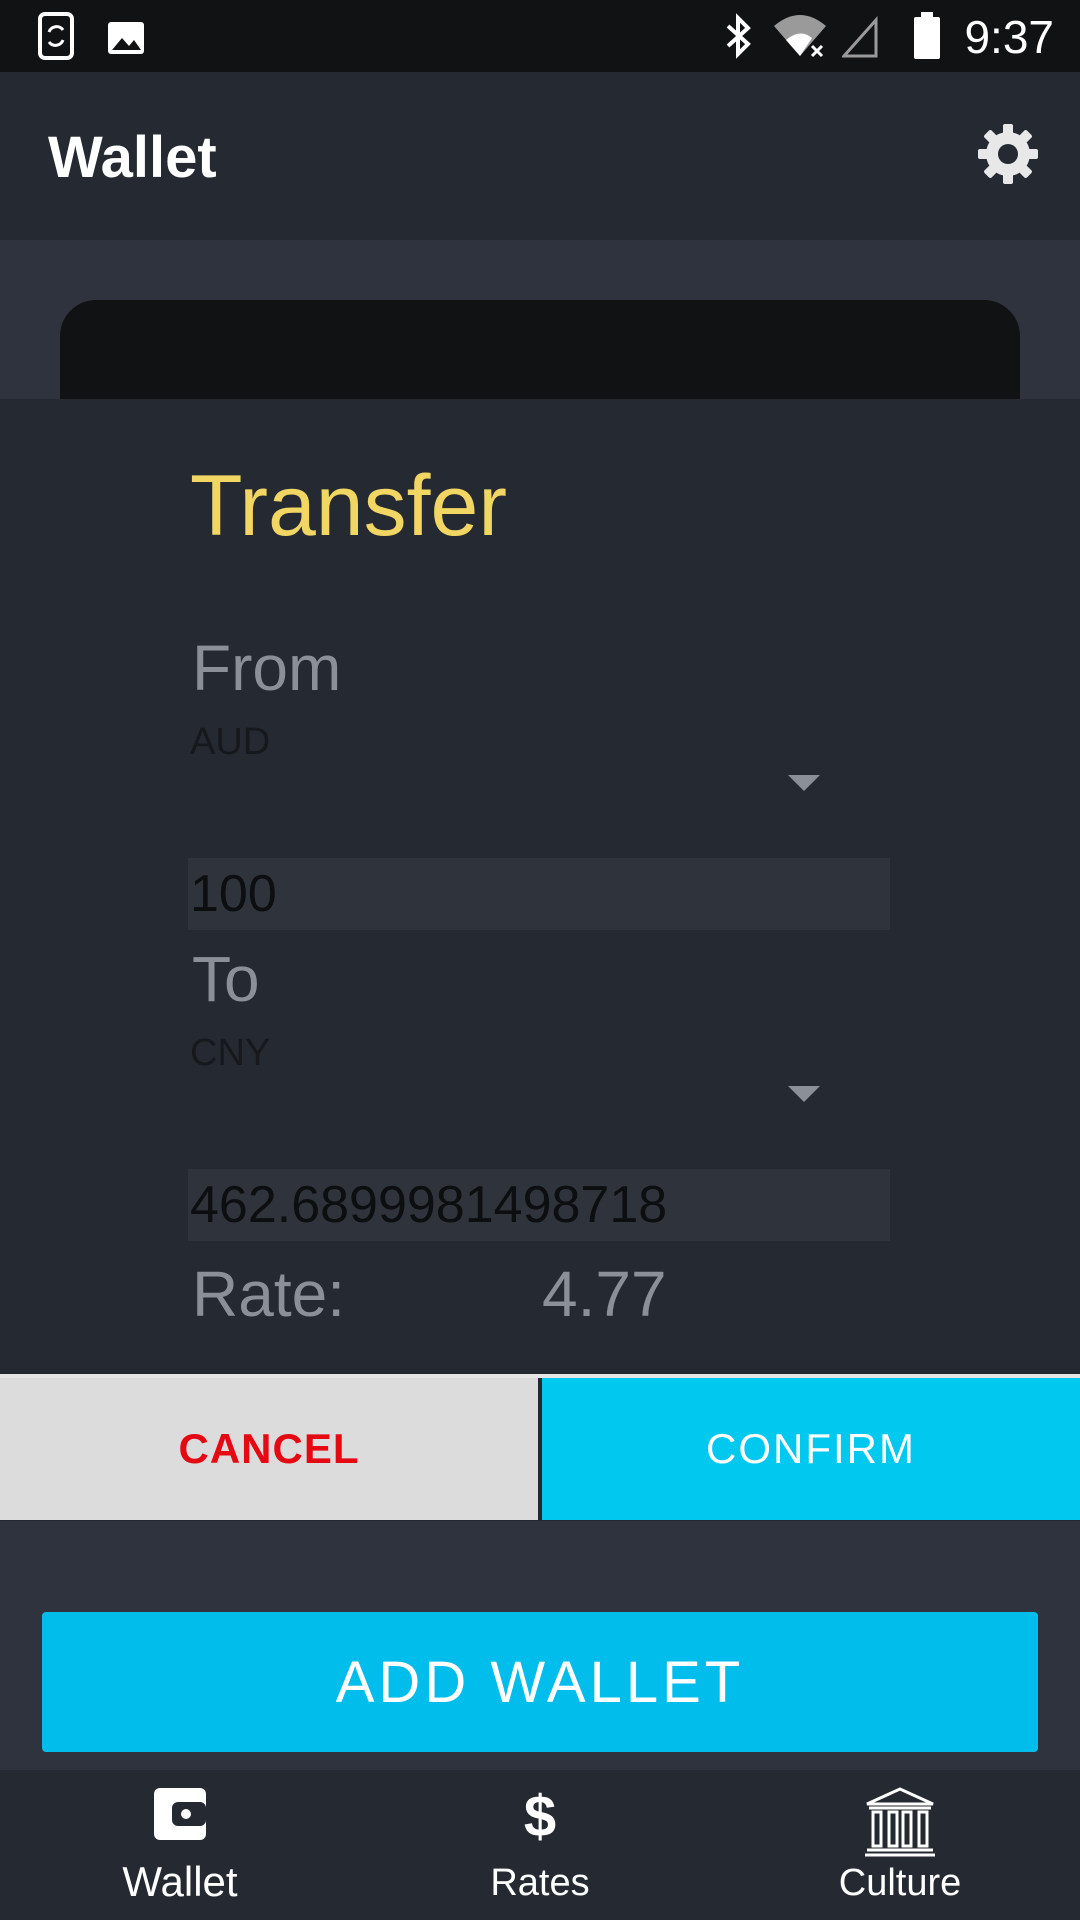  What do you see at coordinates (900, 1883) in the screenshot?
I see `nav-label-culture: Culture` at bounding box center [900, 1883].